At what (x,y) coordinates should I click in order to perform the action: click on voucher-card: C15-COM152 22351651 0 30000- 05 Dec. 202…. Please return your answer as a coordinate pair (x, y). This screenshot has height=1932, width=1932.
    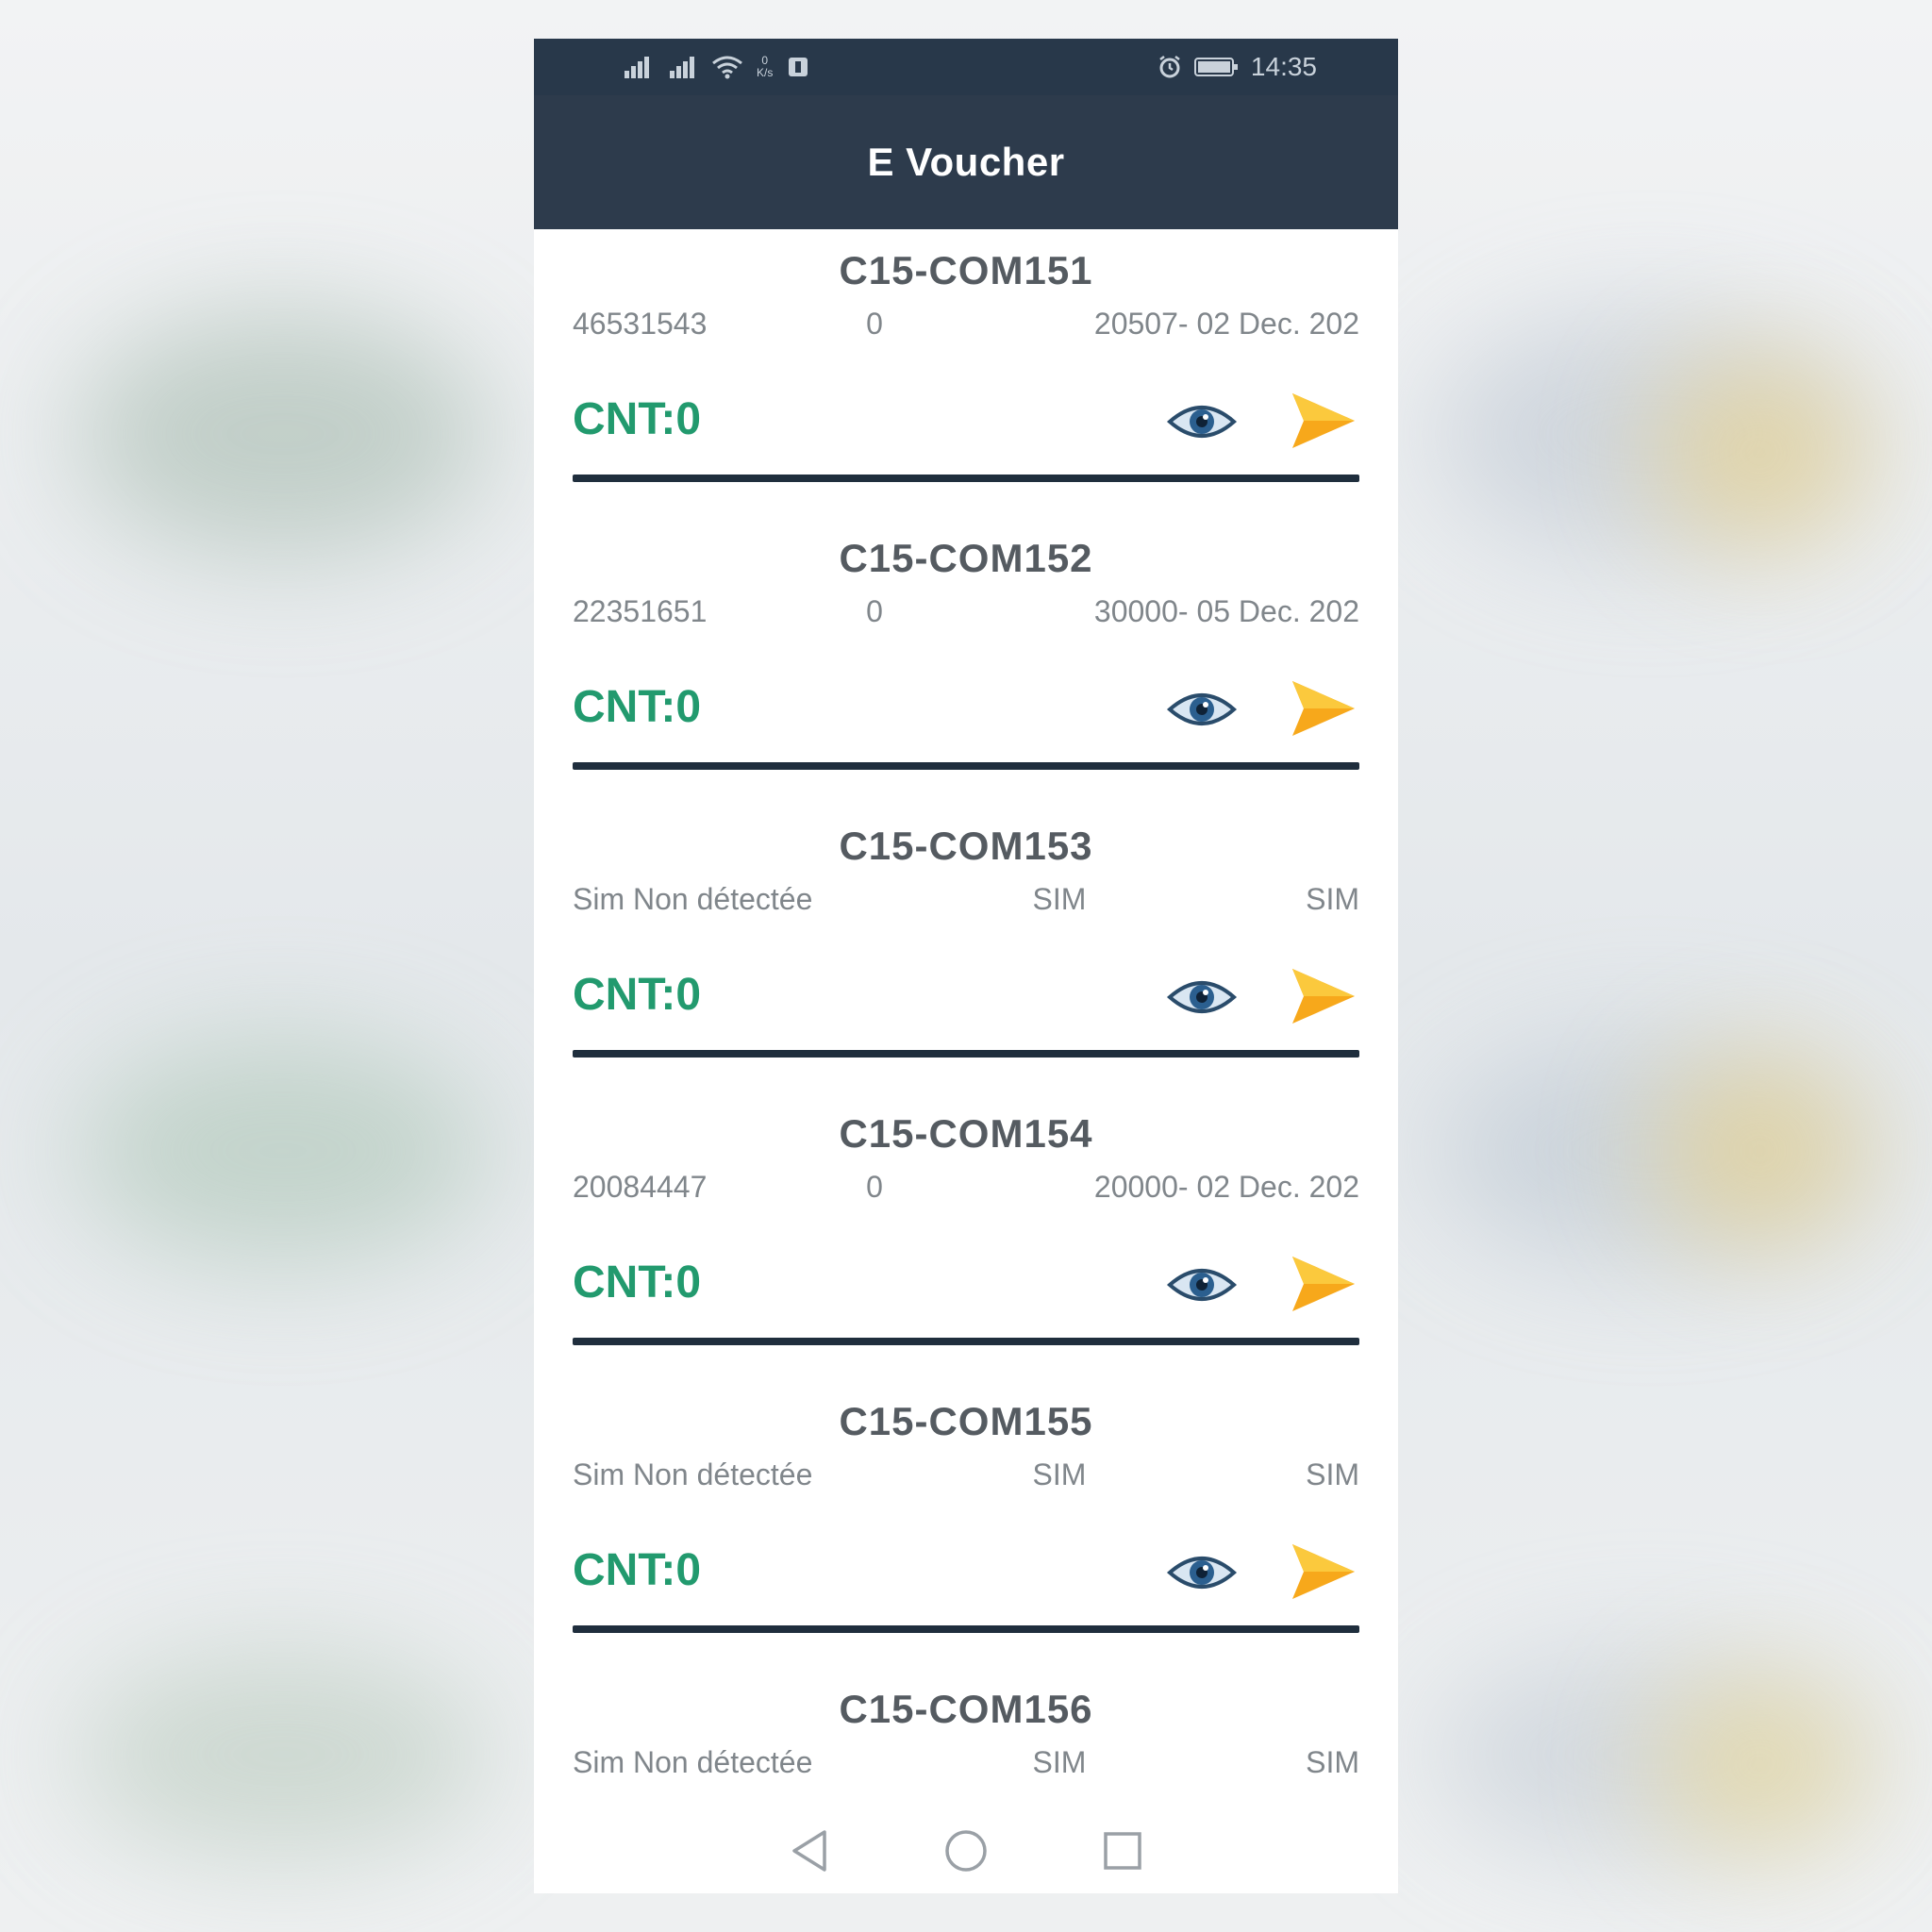
    Looking at the image, I should click on (966, 661).